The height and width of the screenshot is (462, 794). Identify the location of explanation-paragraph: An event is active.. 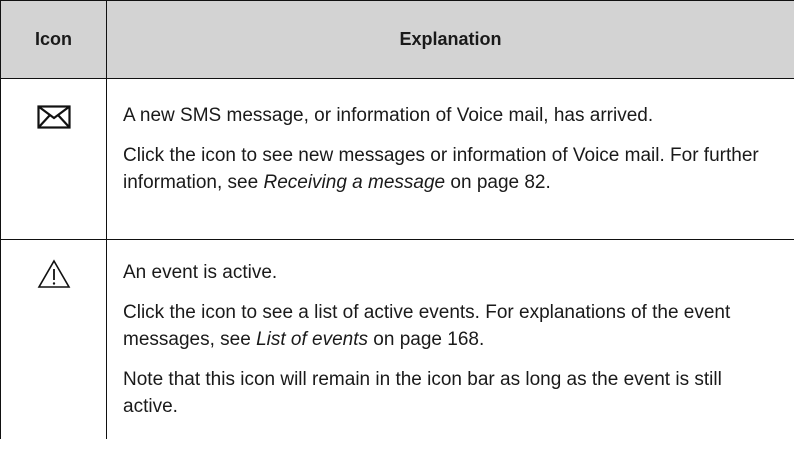
(200, 272).